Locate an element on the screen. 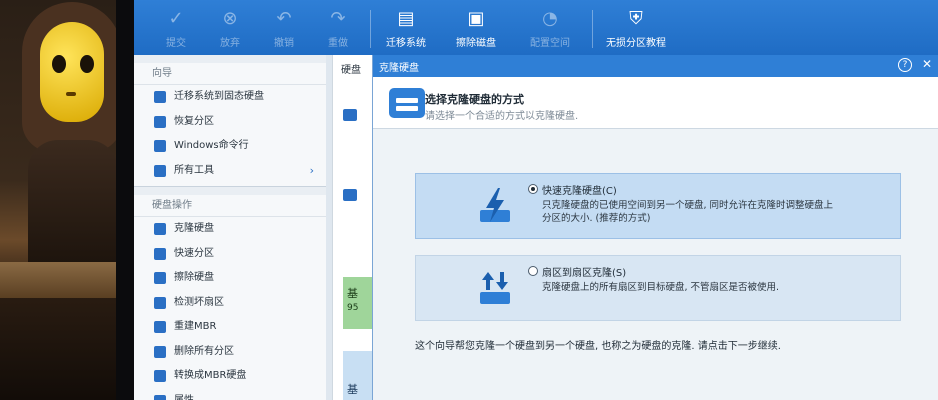 Image resolution: width=938 pixels, height=400 pixels. dialog-footer-text: 这个向导帮您克隆一个硬盘到另一个硬盘, 也称之为硬盘的克隆. 请点击下一步继续. is located at coordinates (598, 346).